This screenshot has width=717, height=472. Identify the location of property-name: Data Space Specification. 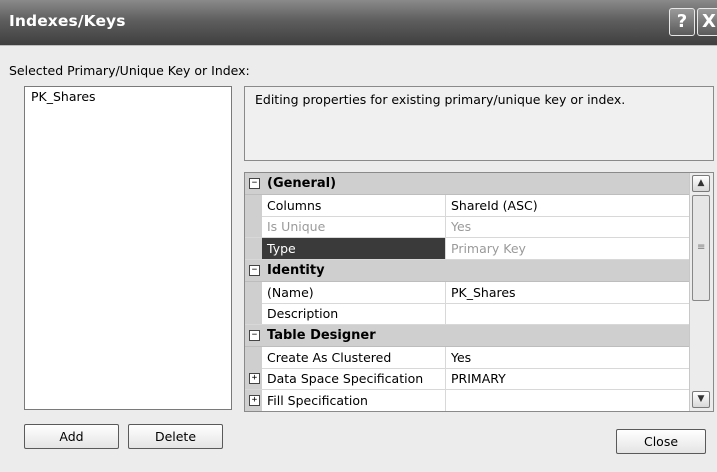
(345, 379).